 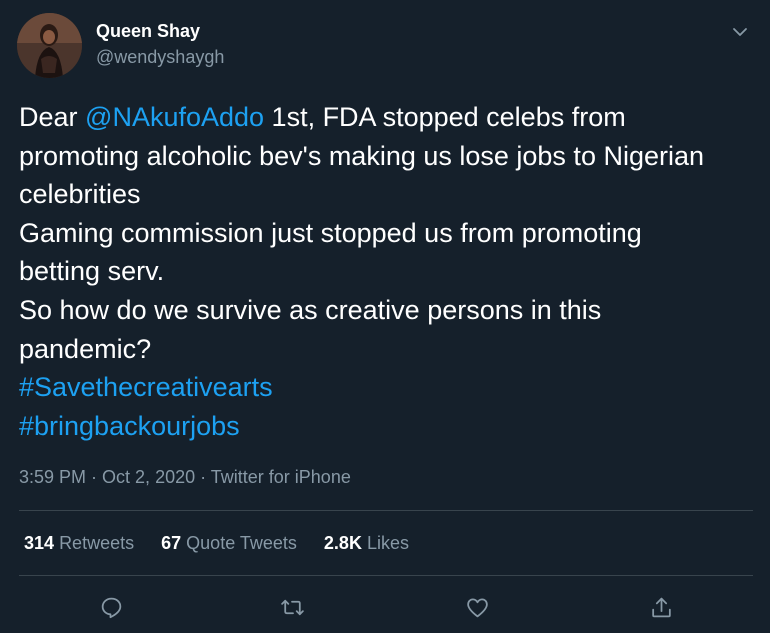 I want to click on tweet-line: celebrities, so click(x=80, y=194).